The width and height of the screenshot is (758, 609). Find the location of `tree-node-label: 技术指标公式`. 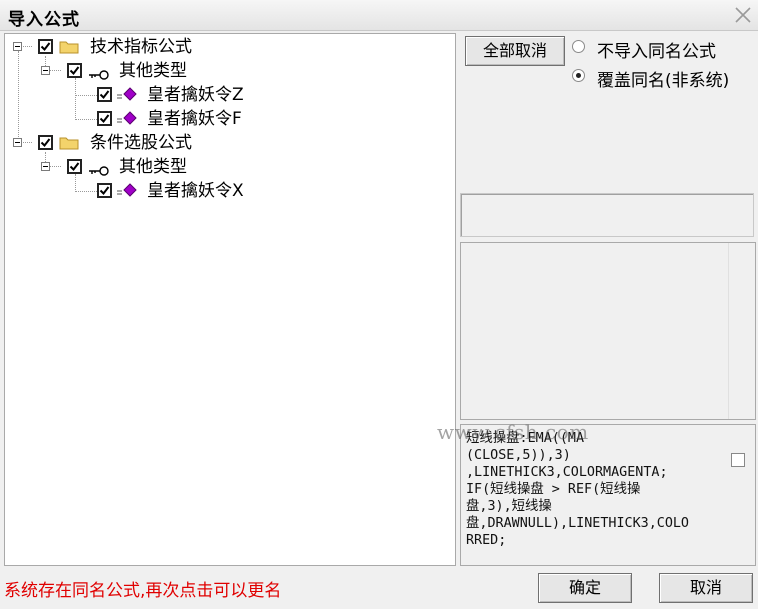

tree-node-label: 技术指标公式 is located at coordinates (141, 47).